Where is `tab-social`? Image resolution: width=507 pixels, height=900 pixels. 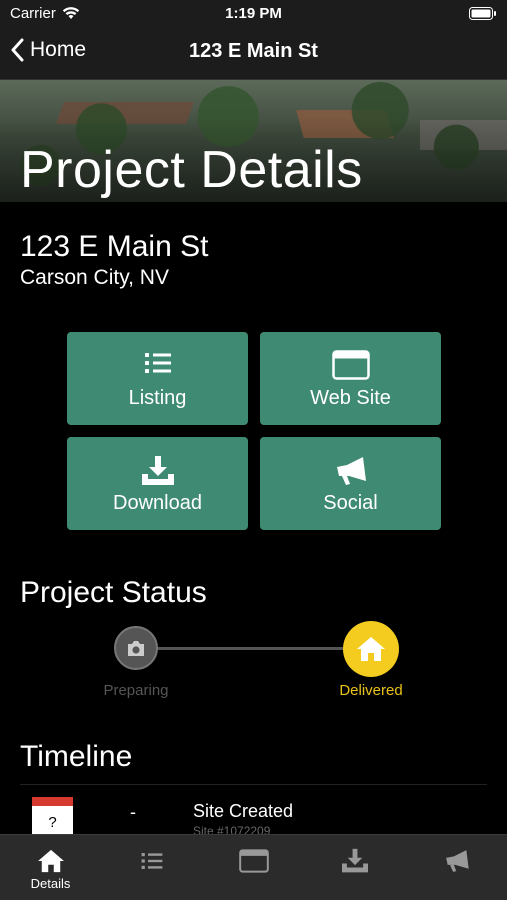
tab-social is located at coordinates (456, 867).